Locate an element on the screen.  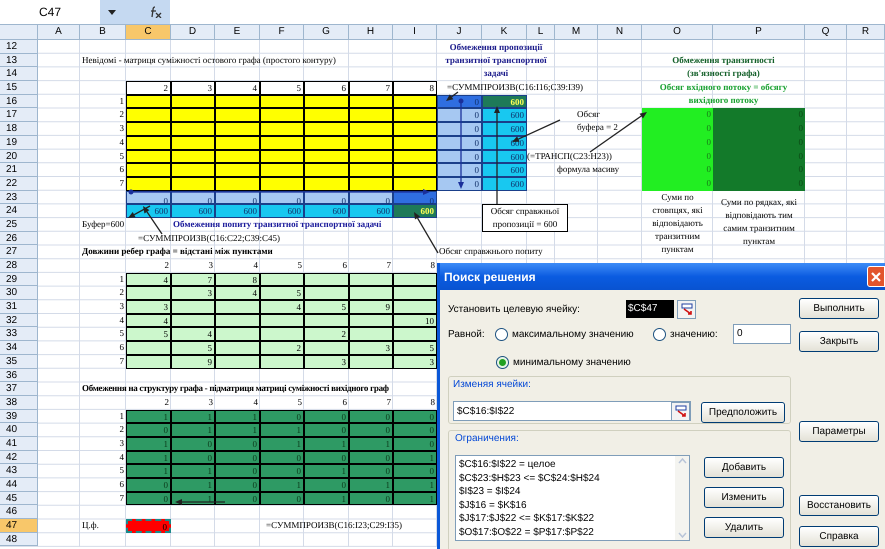
row-header: 30 is located at coordinates (19, 293).